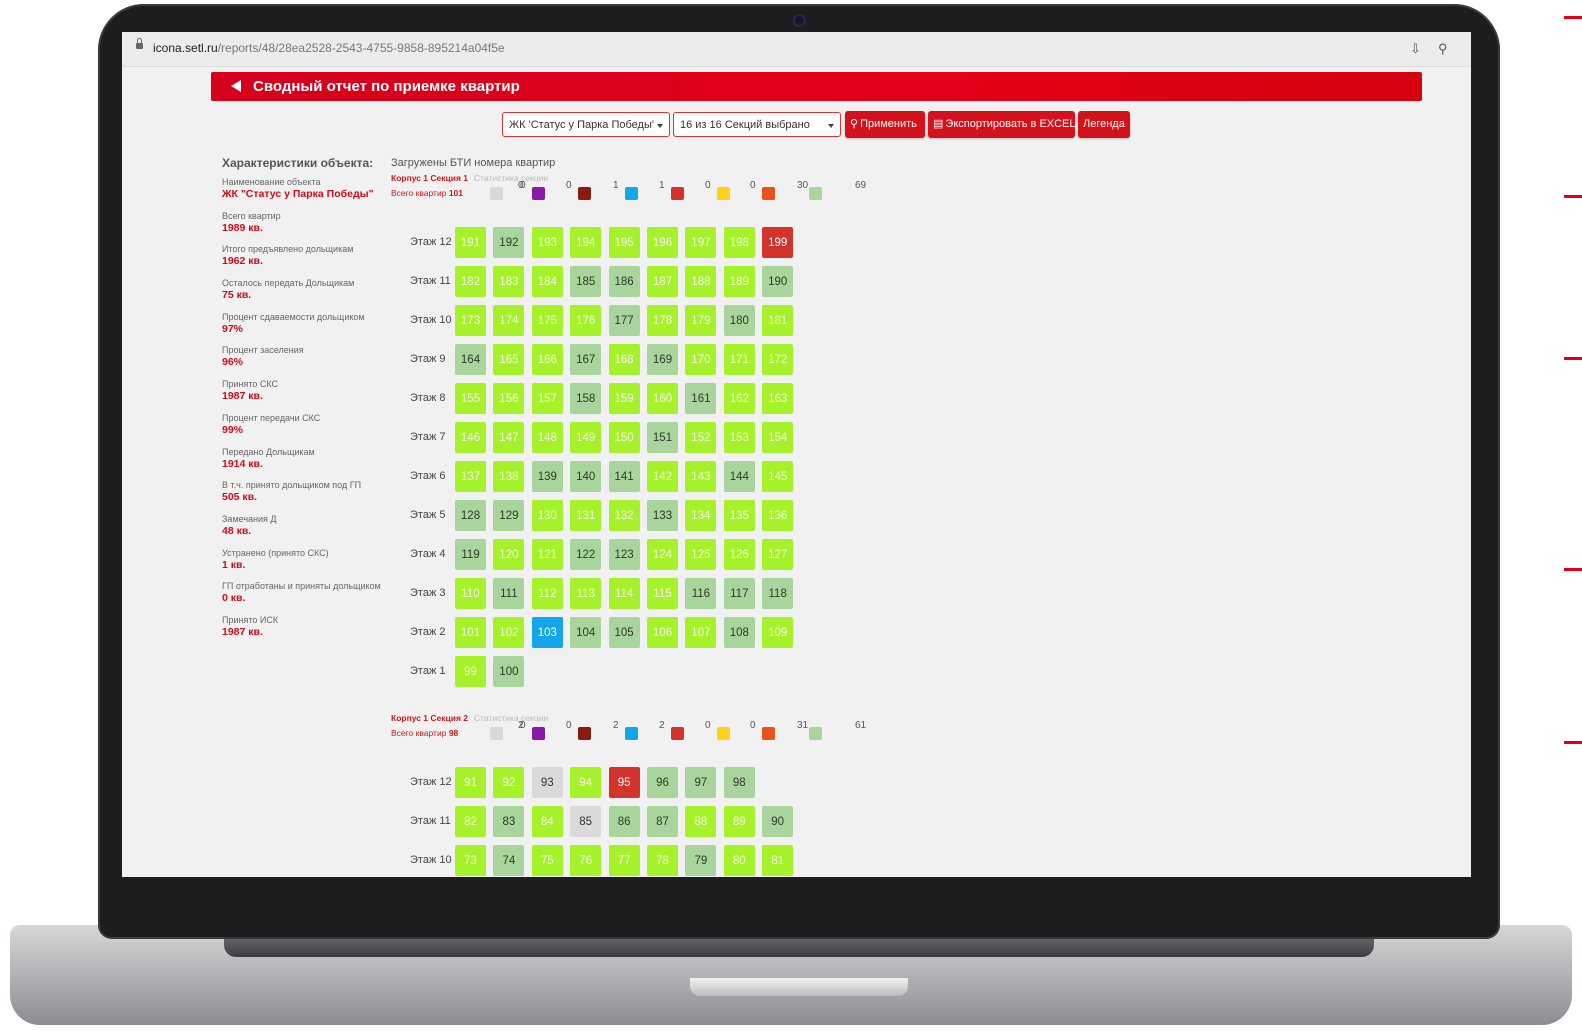 This screenshot has width=1582, height=1031. Describe the element at coordinates (624, 515) in the screenshot. I see `apartment-cell: 132` at that location.